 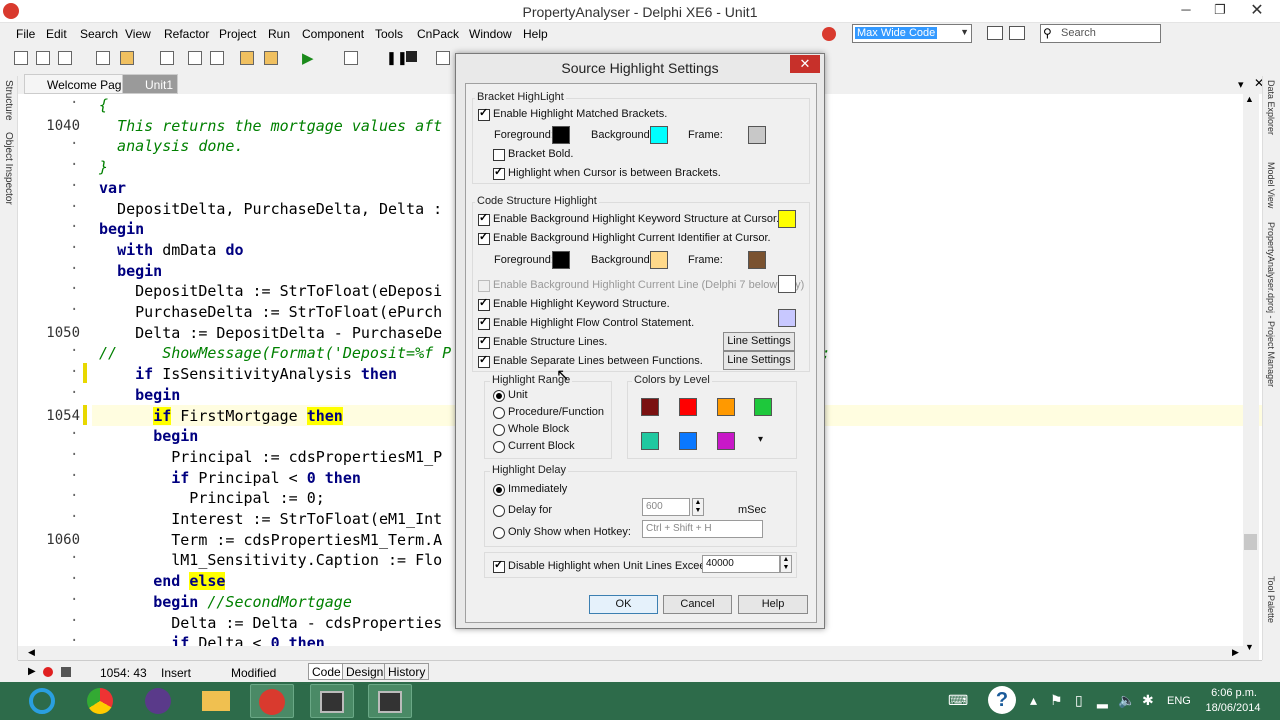 What do you see at coordinates (8, 168) in the screenshot?
I see `object-inspector-panel-tab: Object Inspector` at bounding box center [8, 168].